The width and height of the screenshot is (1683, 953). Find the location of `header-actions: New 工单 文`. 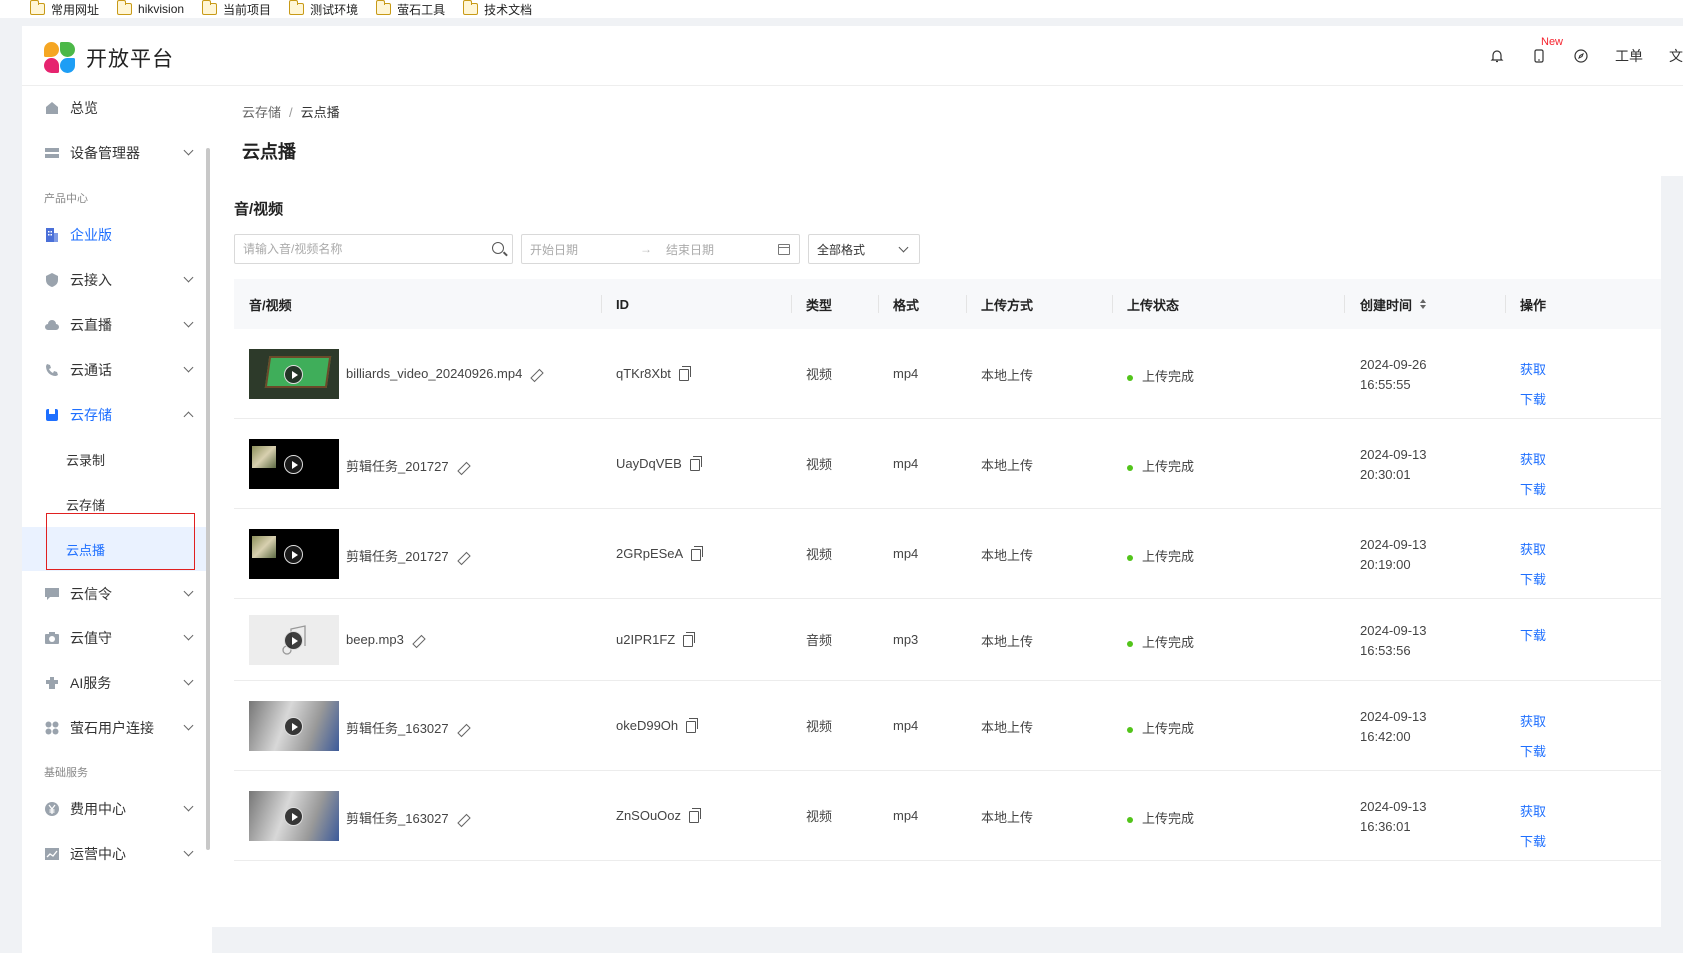

header-actions: New 工单 文 is located at coordinates (1586, 51).